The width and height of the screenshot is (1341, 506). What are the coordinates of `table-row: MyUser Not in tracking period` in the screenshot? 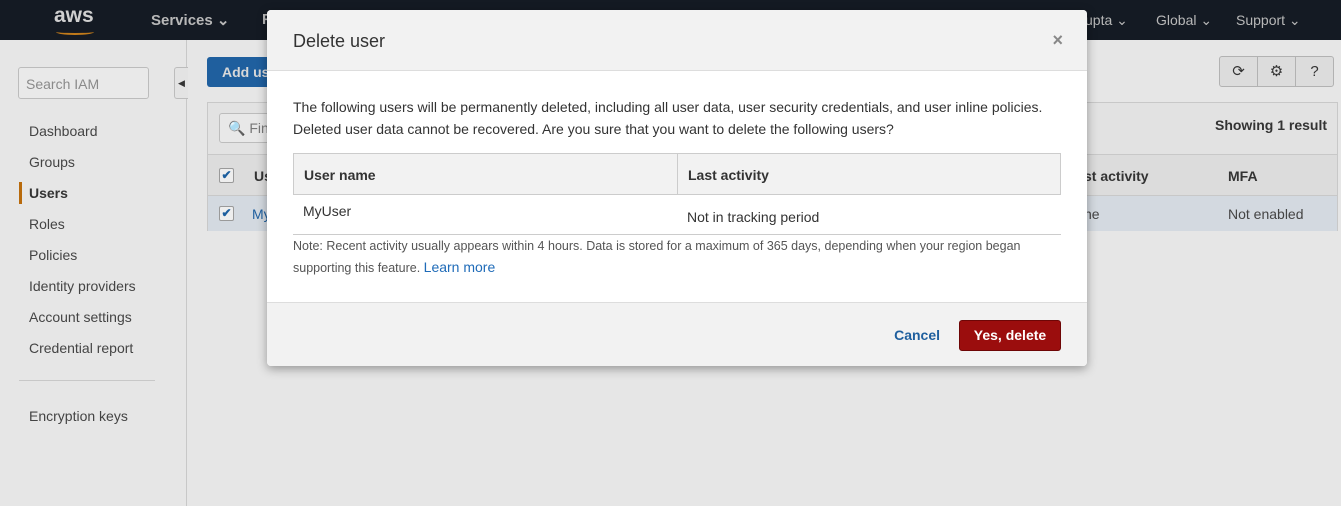 It's located at (677, 215).